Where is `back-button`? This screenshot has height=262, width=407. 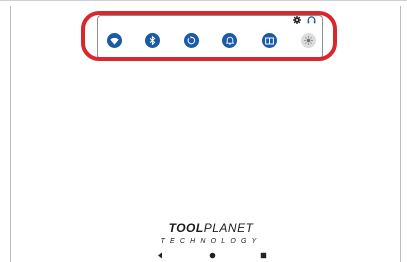 back-button is located at coordinates (160, 255).